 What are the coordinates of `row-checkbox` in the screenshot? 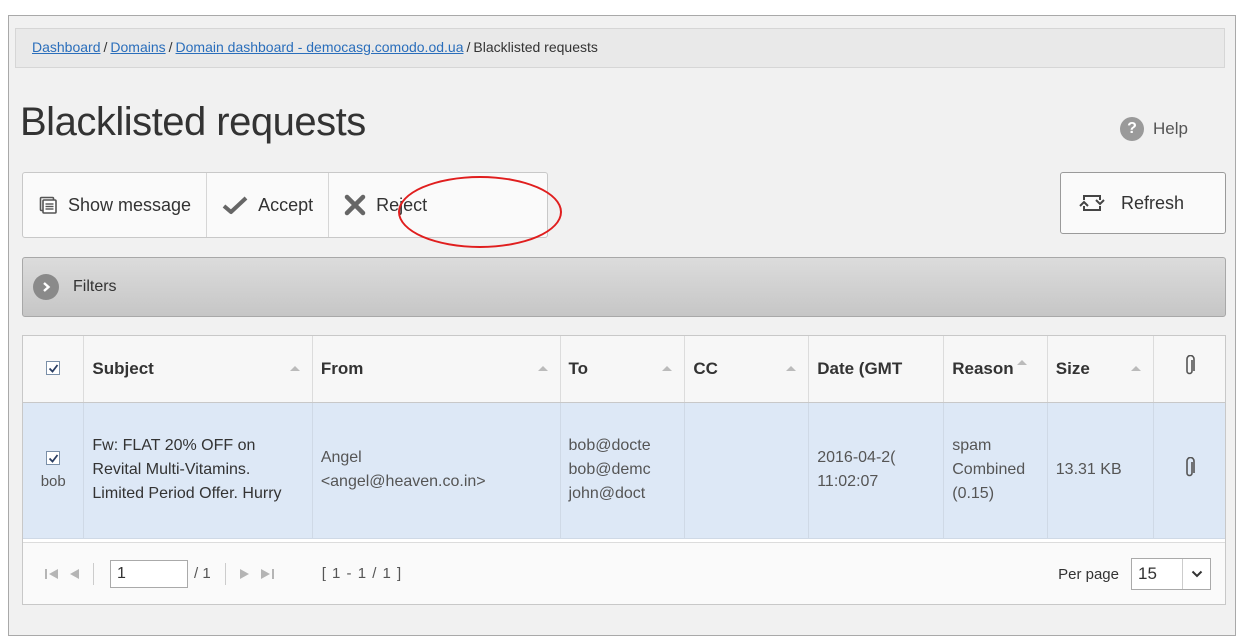 It's located at (53, 458).